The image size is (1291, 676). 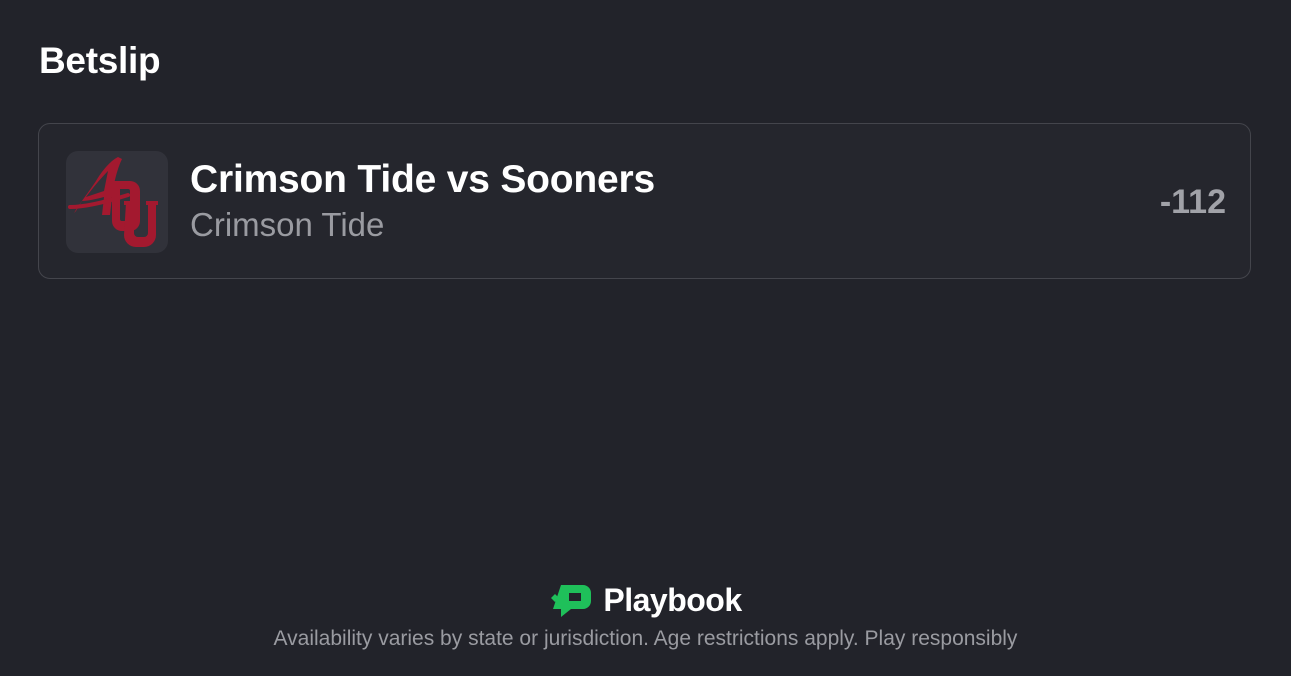 I want to click on bet-selection: Crimson Tide, so click(x=287, y=224).